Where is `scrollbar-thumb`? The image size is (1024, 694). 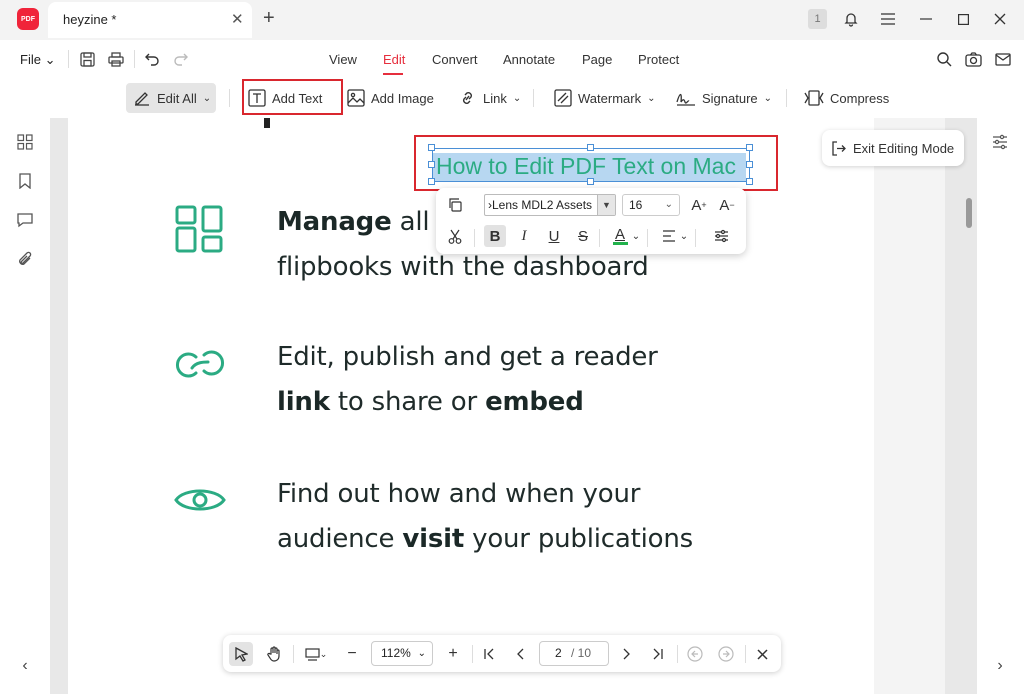
scrollbar-thumb is located at coordinates (969, 213).